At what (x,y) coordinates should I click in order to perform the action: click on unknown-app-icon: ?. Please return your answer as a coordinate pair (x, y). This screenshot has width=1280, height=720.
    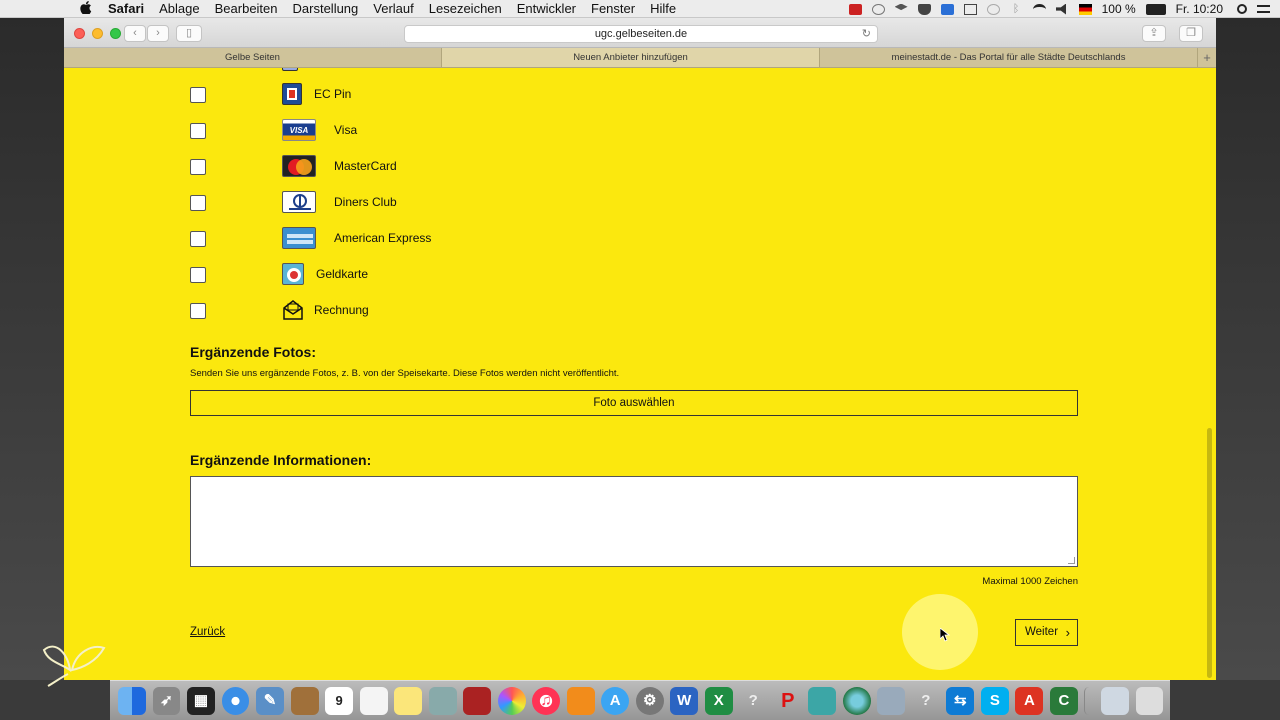
    Looking at the image, I should click on (753, 701).